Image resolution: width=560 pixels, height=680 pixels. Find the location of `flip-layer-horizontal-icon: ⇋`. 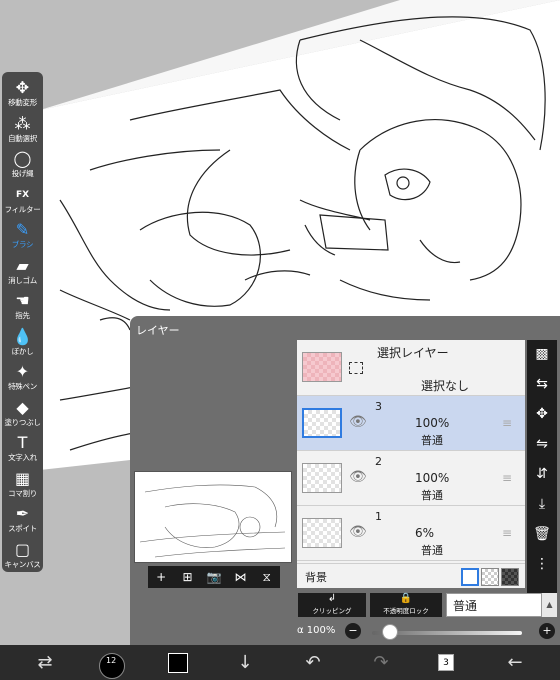

flip-layer-horizontal-icon: ⇋ is located at coordinates (542, 444).